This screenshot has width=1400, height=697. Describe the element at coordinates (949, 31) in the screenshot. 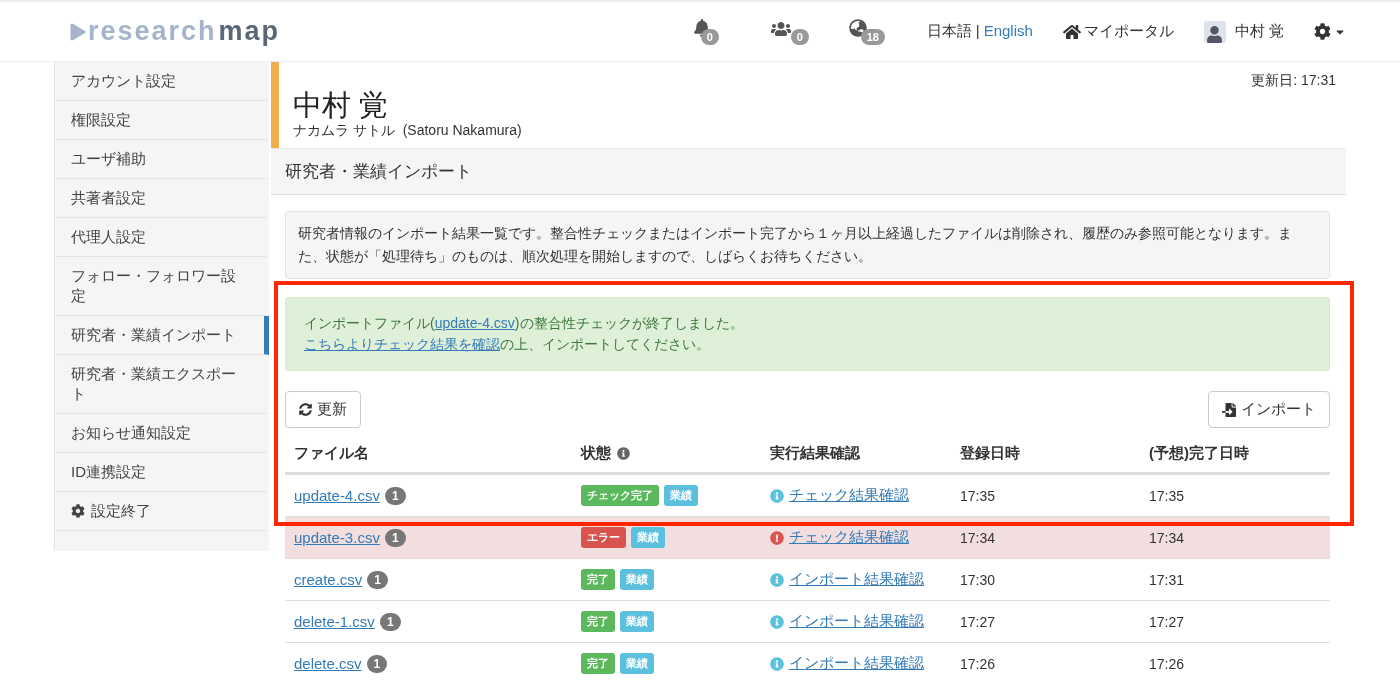

I see `language-current: 日本語` at that location.